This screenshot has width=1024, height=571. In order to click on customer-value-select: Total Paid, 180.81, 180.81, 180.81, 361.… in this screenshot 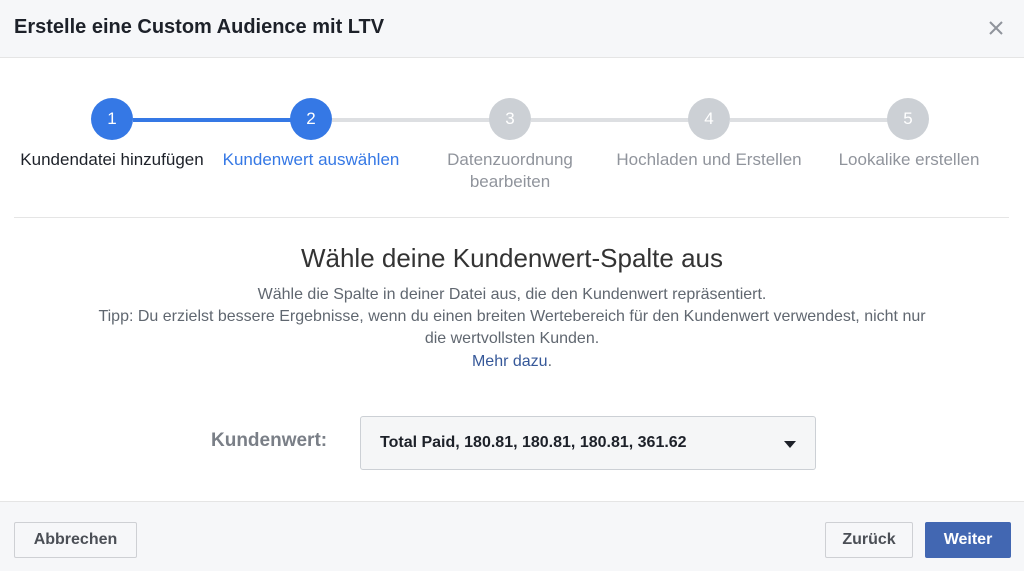, I will do `click(588, 443)`.